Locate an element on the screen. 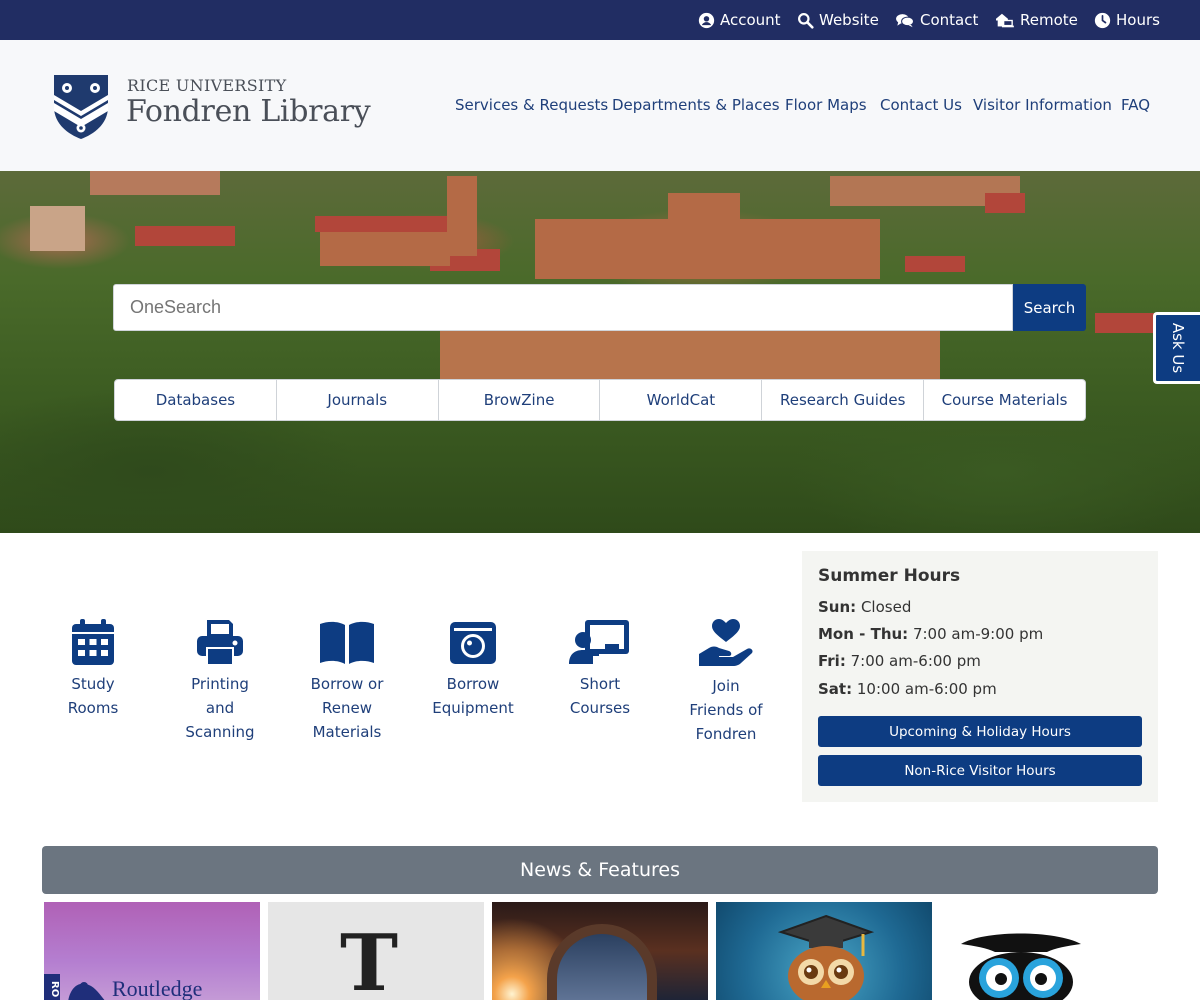  quicklink-course-materials: Course Materials is located at coordinates (1004, 400).